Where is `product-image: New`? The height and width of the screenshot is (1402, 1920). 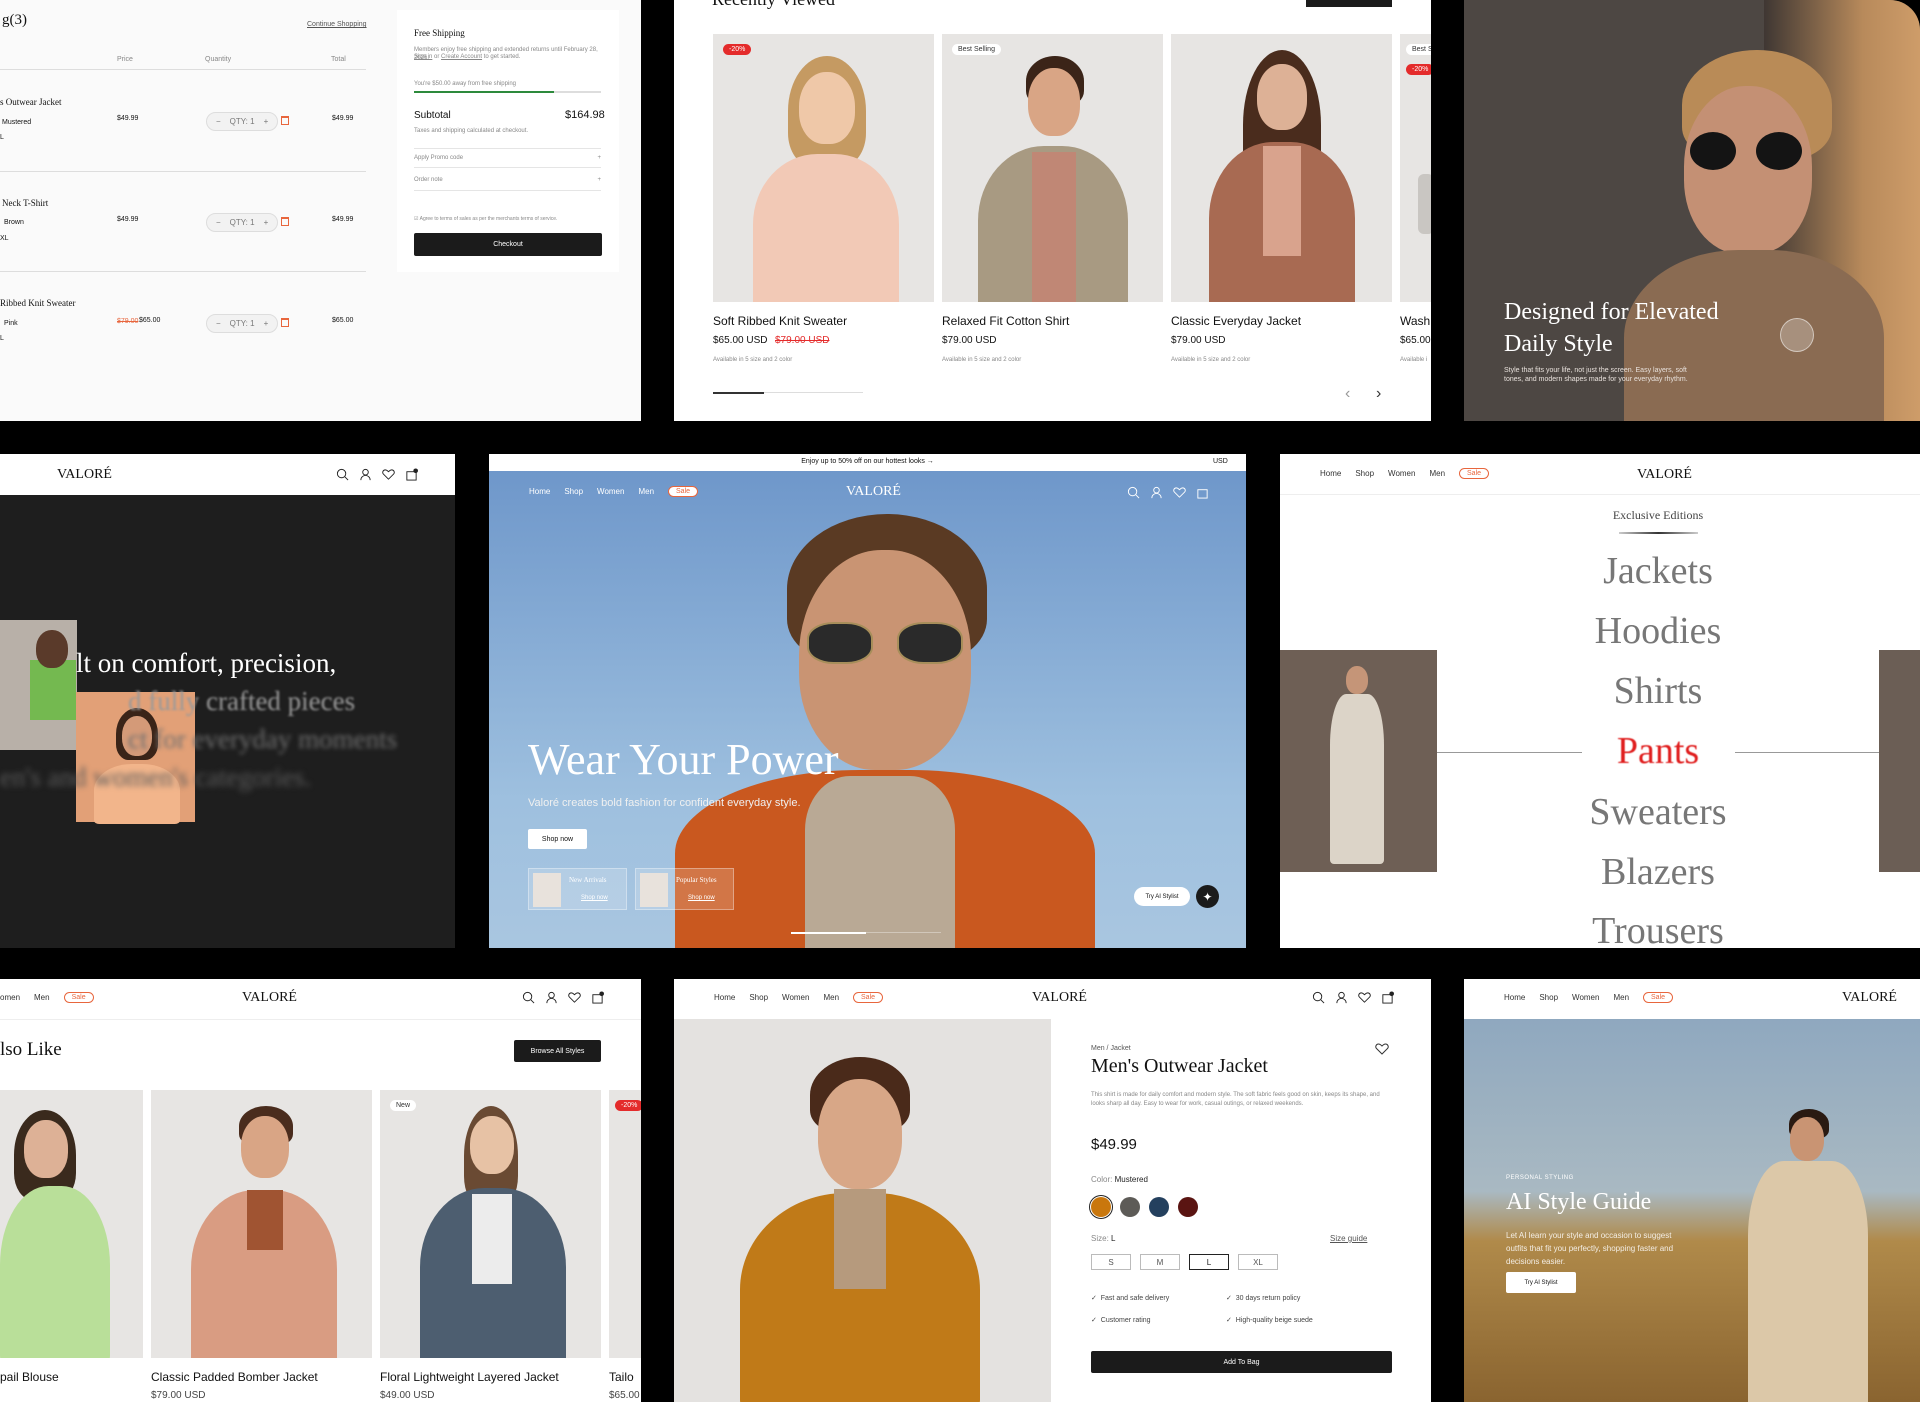 product-image: New is located at coordinates (490, 1224).